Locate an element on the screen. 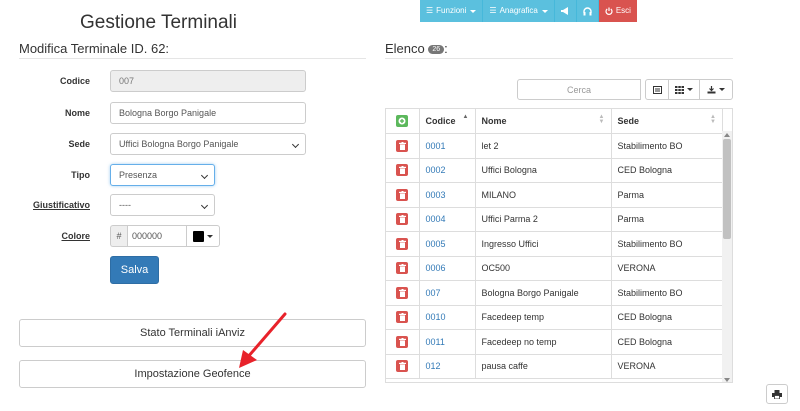 The width and height of the screenshot is (800, 411). sort-icon: ▲ ▼ is located at coordinates (601, 119).